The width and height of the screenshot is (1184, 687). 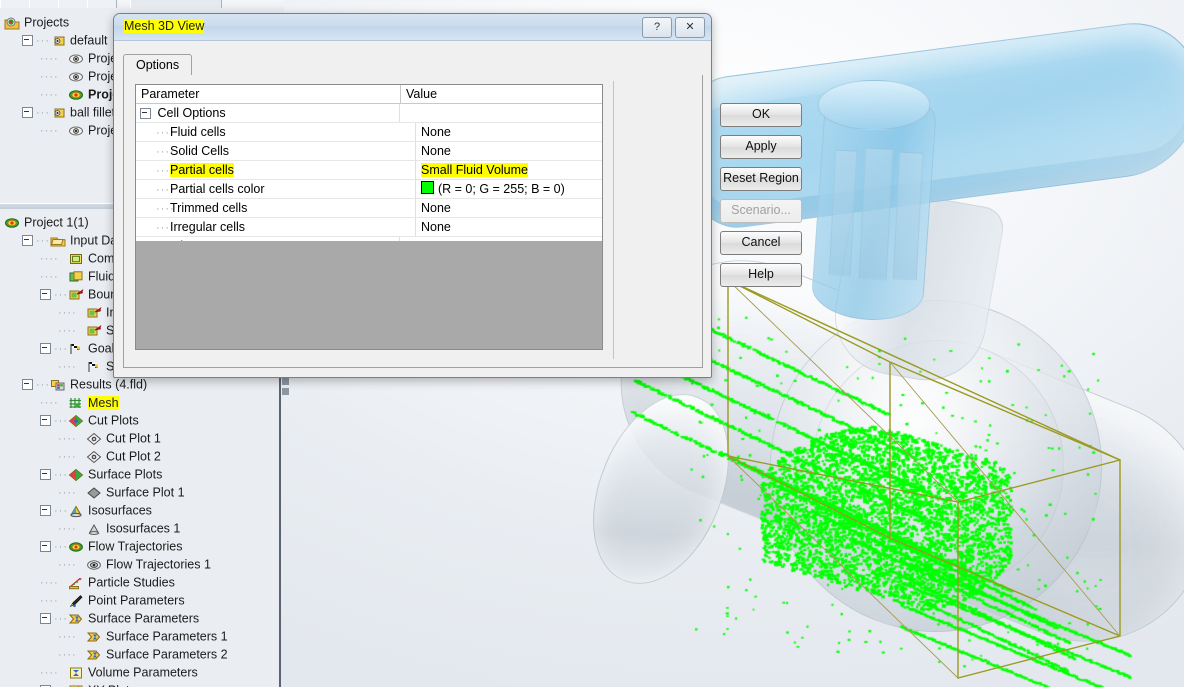 I want to click on help-button: Help, so click(x=761, y=275).